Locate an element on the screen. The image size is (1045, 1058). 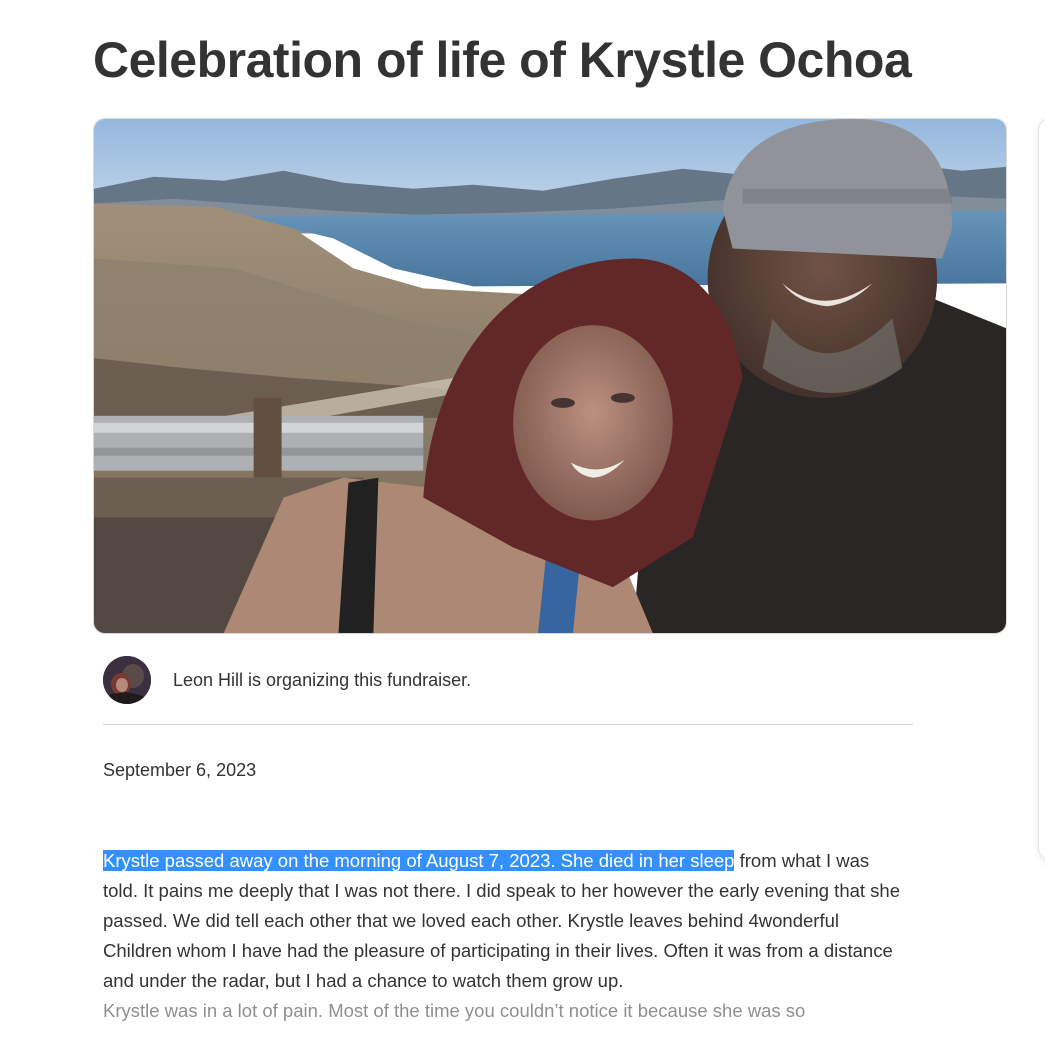
organizer-avatar is located at coordinates (127, 680).